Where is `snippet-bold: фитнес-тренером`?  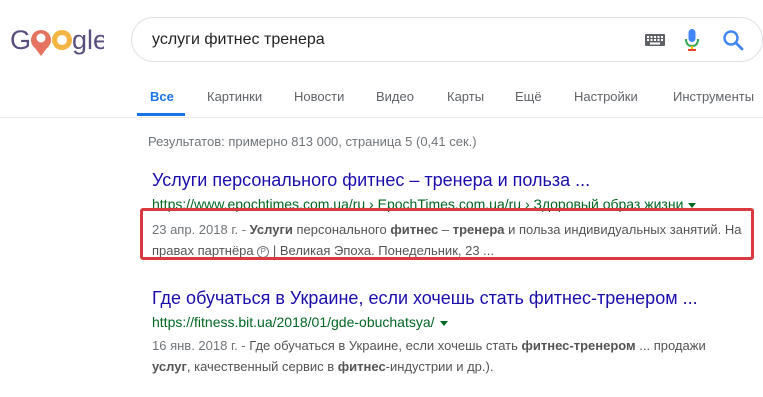
snippet-bold: фитнес-тренером is located at coordinates (578, 345).